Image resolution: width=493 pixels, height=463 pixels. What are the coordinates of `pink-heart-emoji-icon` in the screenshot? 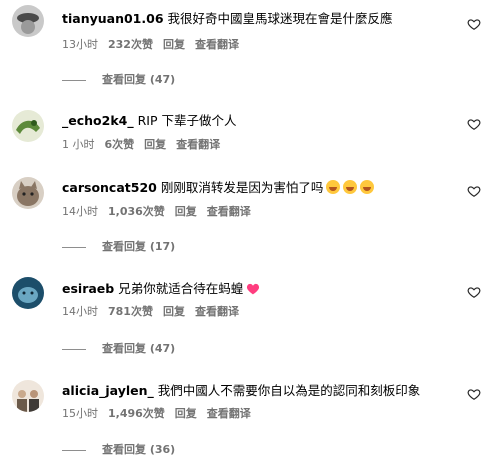 It's located at (253, 289).